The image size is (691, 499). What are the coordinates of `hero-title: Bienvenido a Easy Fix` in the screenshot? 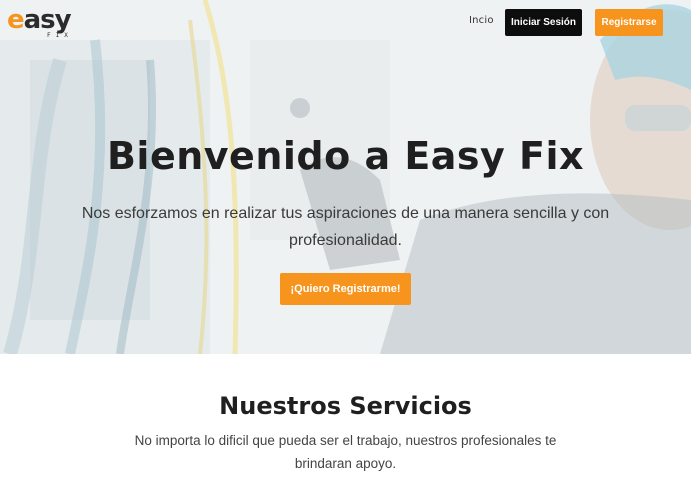 It's located at (345, 156).